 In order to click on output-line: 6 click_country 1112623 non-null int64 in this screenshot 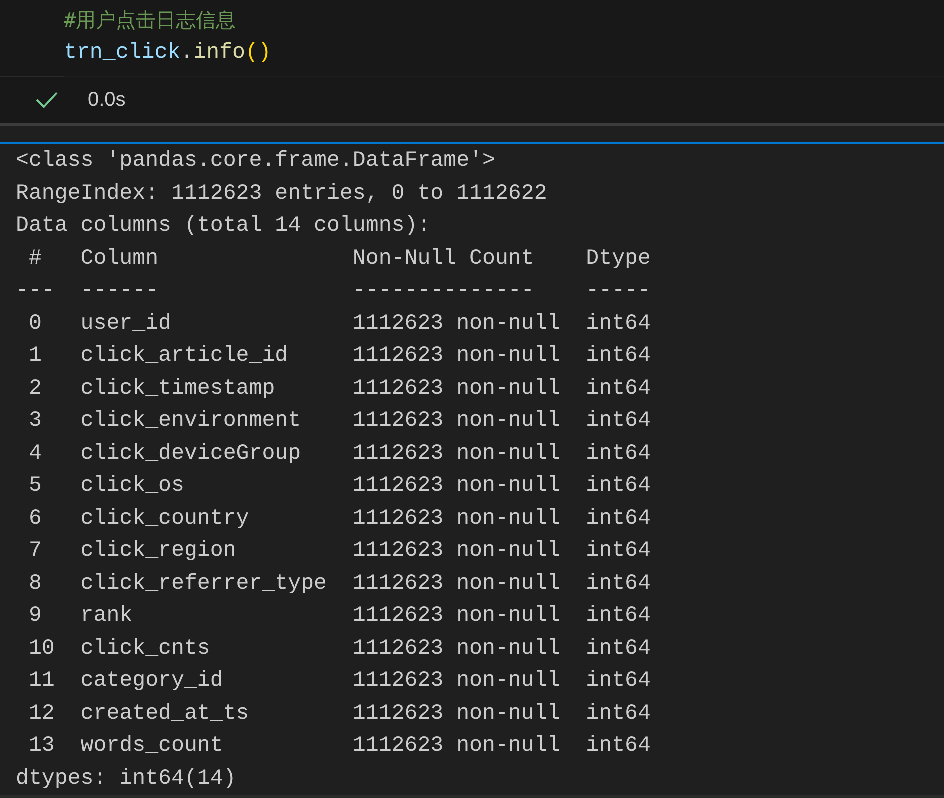, I will do `click(339, 519)`.